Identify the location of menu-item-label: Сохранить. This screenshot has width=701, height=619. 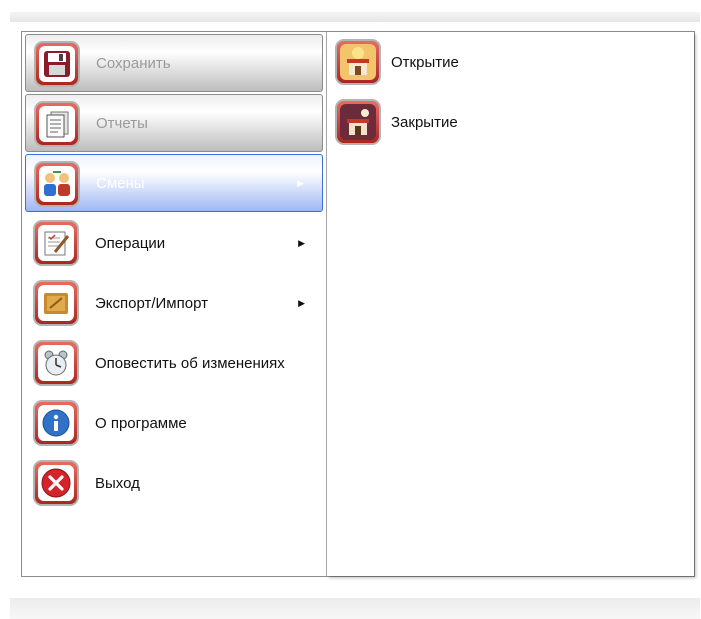
(133, 63).